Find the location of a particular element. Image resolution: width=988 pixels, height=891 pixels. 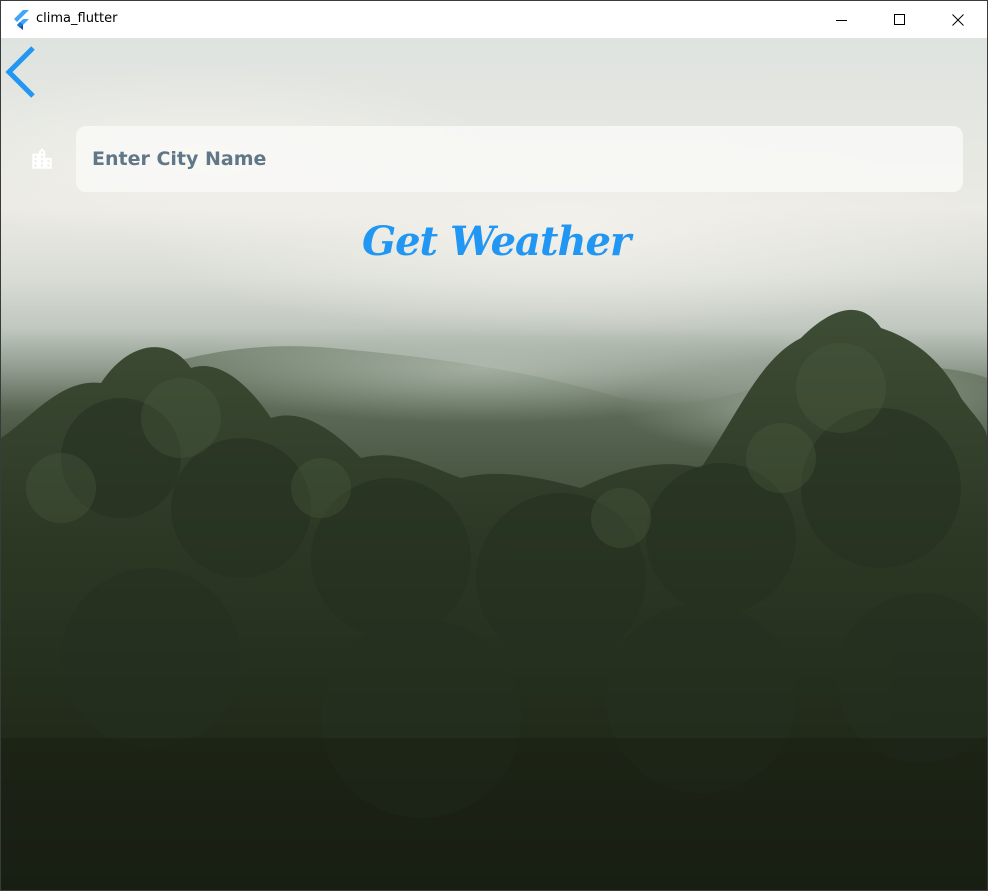

flutter-logo-icon is located at coordinates (21, 20).